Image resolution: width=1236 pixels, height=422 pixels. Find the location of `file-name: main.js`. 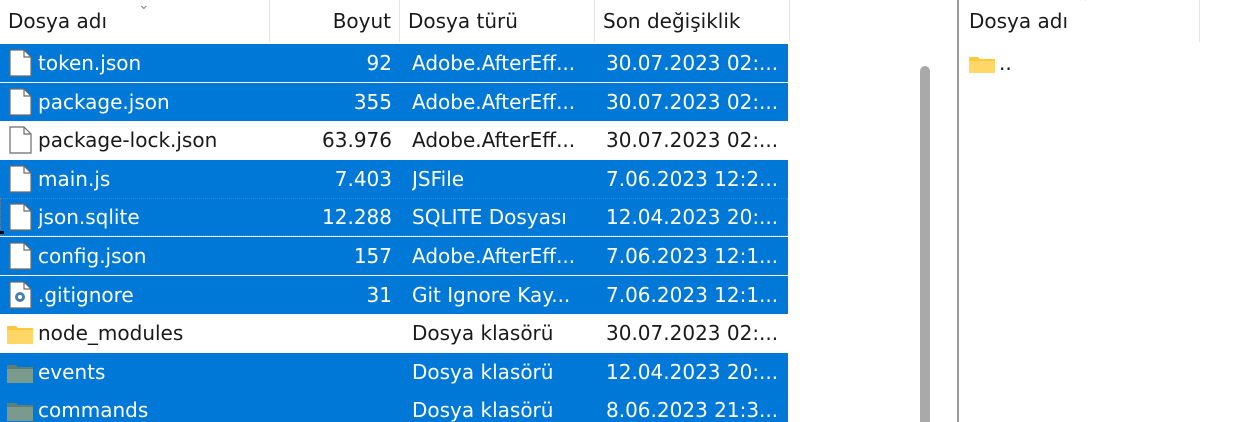

file-name: main.js is located at coordinates (74, 178).